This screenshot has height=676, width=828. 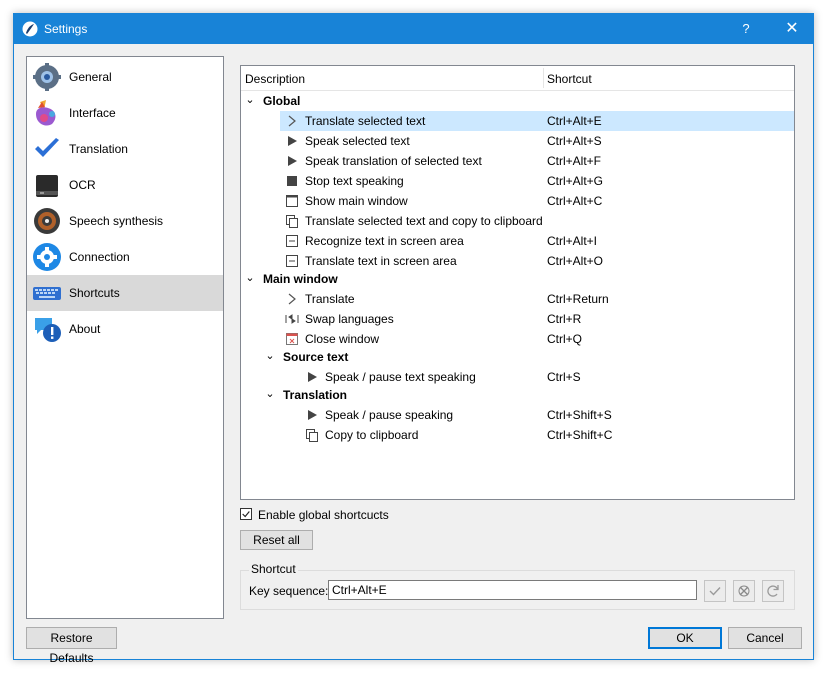 What do you see at coordinates (517, 201) in the screenshot?
I see `table-row: Show main window Ctrl+Alt+C` at bounding box center [517, 201].